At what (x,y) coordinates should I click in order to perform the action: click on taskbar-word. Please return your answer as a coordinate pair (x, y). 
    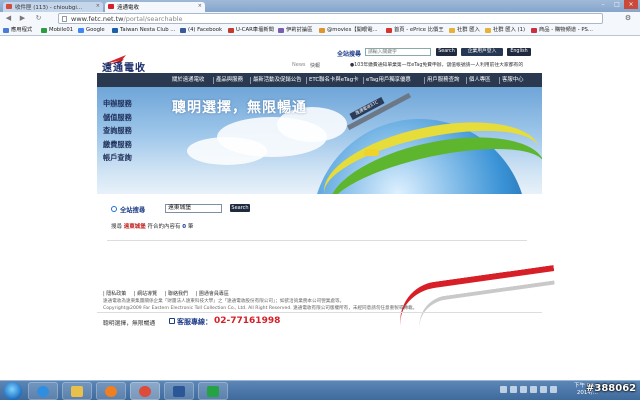
    Looking at the image, I should click on (179, 391).